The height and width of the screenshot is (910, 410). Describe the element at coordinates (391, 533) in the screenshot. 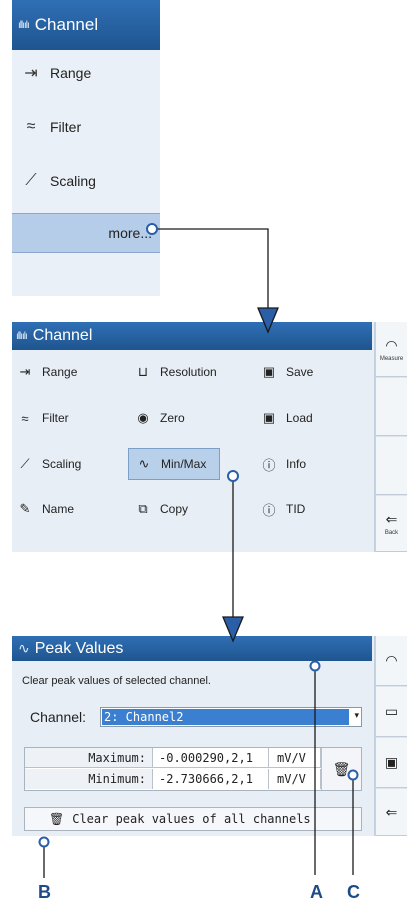

I see `back-label: Back` at that location.